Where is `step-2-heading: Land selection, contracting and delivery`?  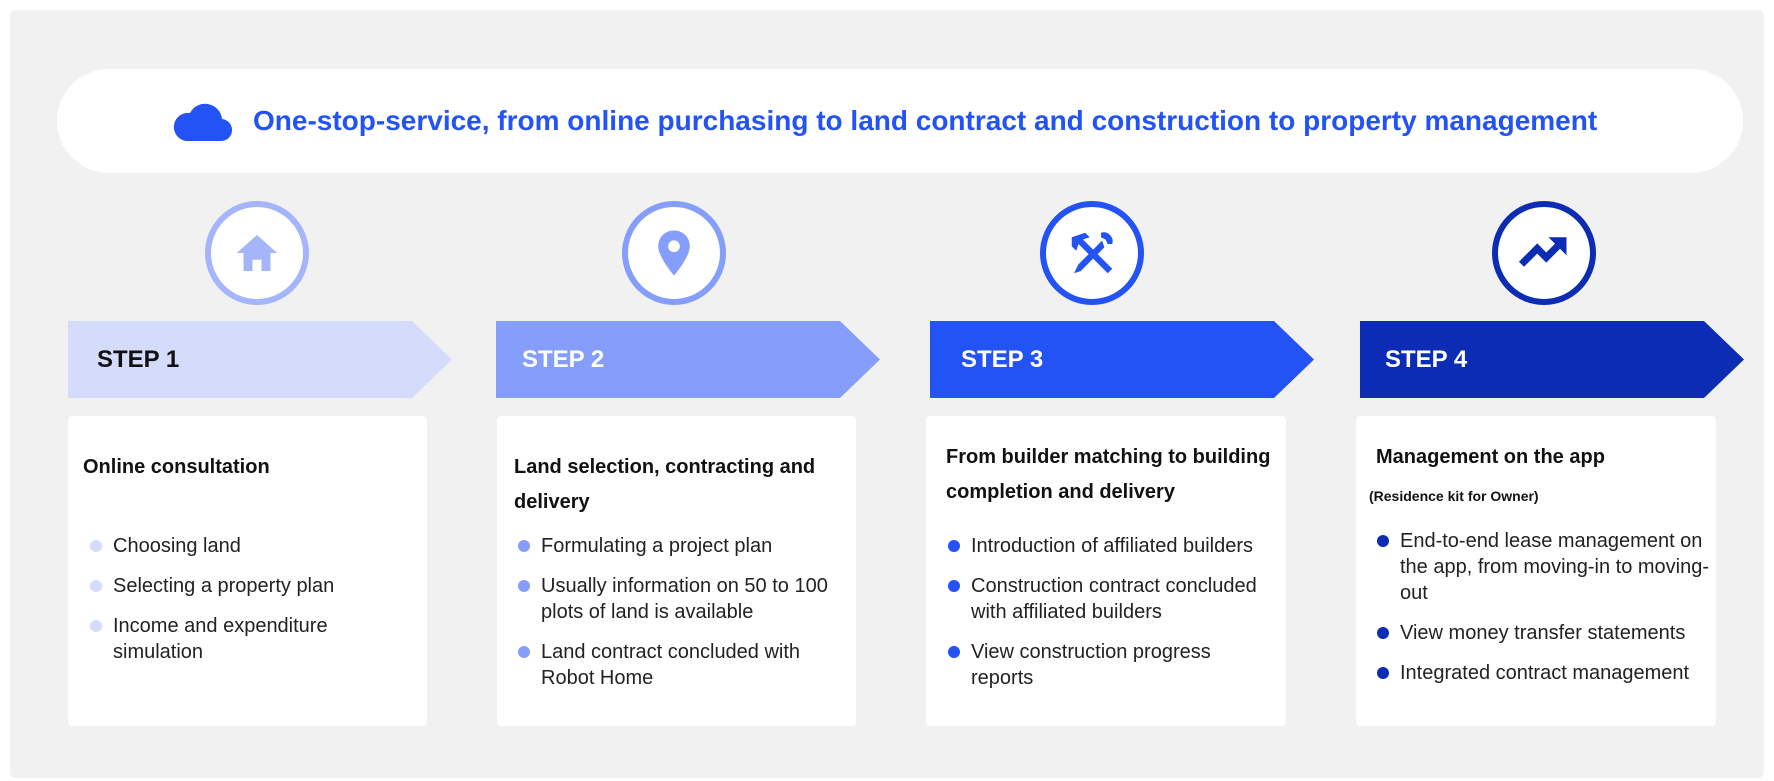 step-2-heading: Land selection, contracting and delivery is located at coordinates (665, 484).